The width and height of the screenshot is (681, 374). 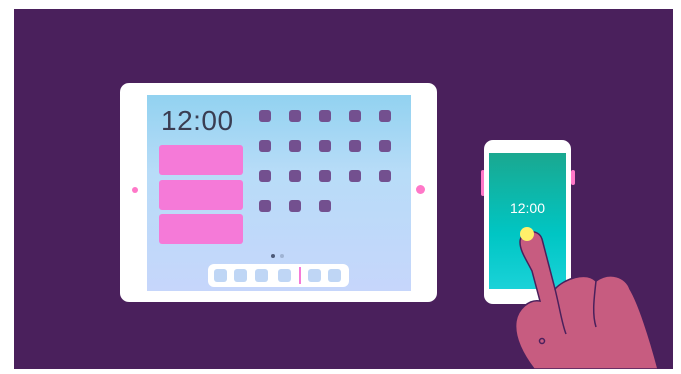 What do you see at coordinates (527, 234) in the screenshot?
I see `touch-dot-icon` at bounding box center [527, 234].